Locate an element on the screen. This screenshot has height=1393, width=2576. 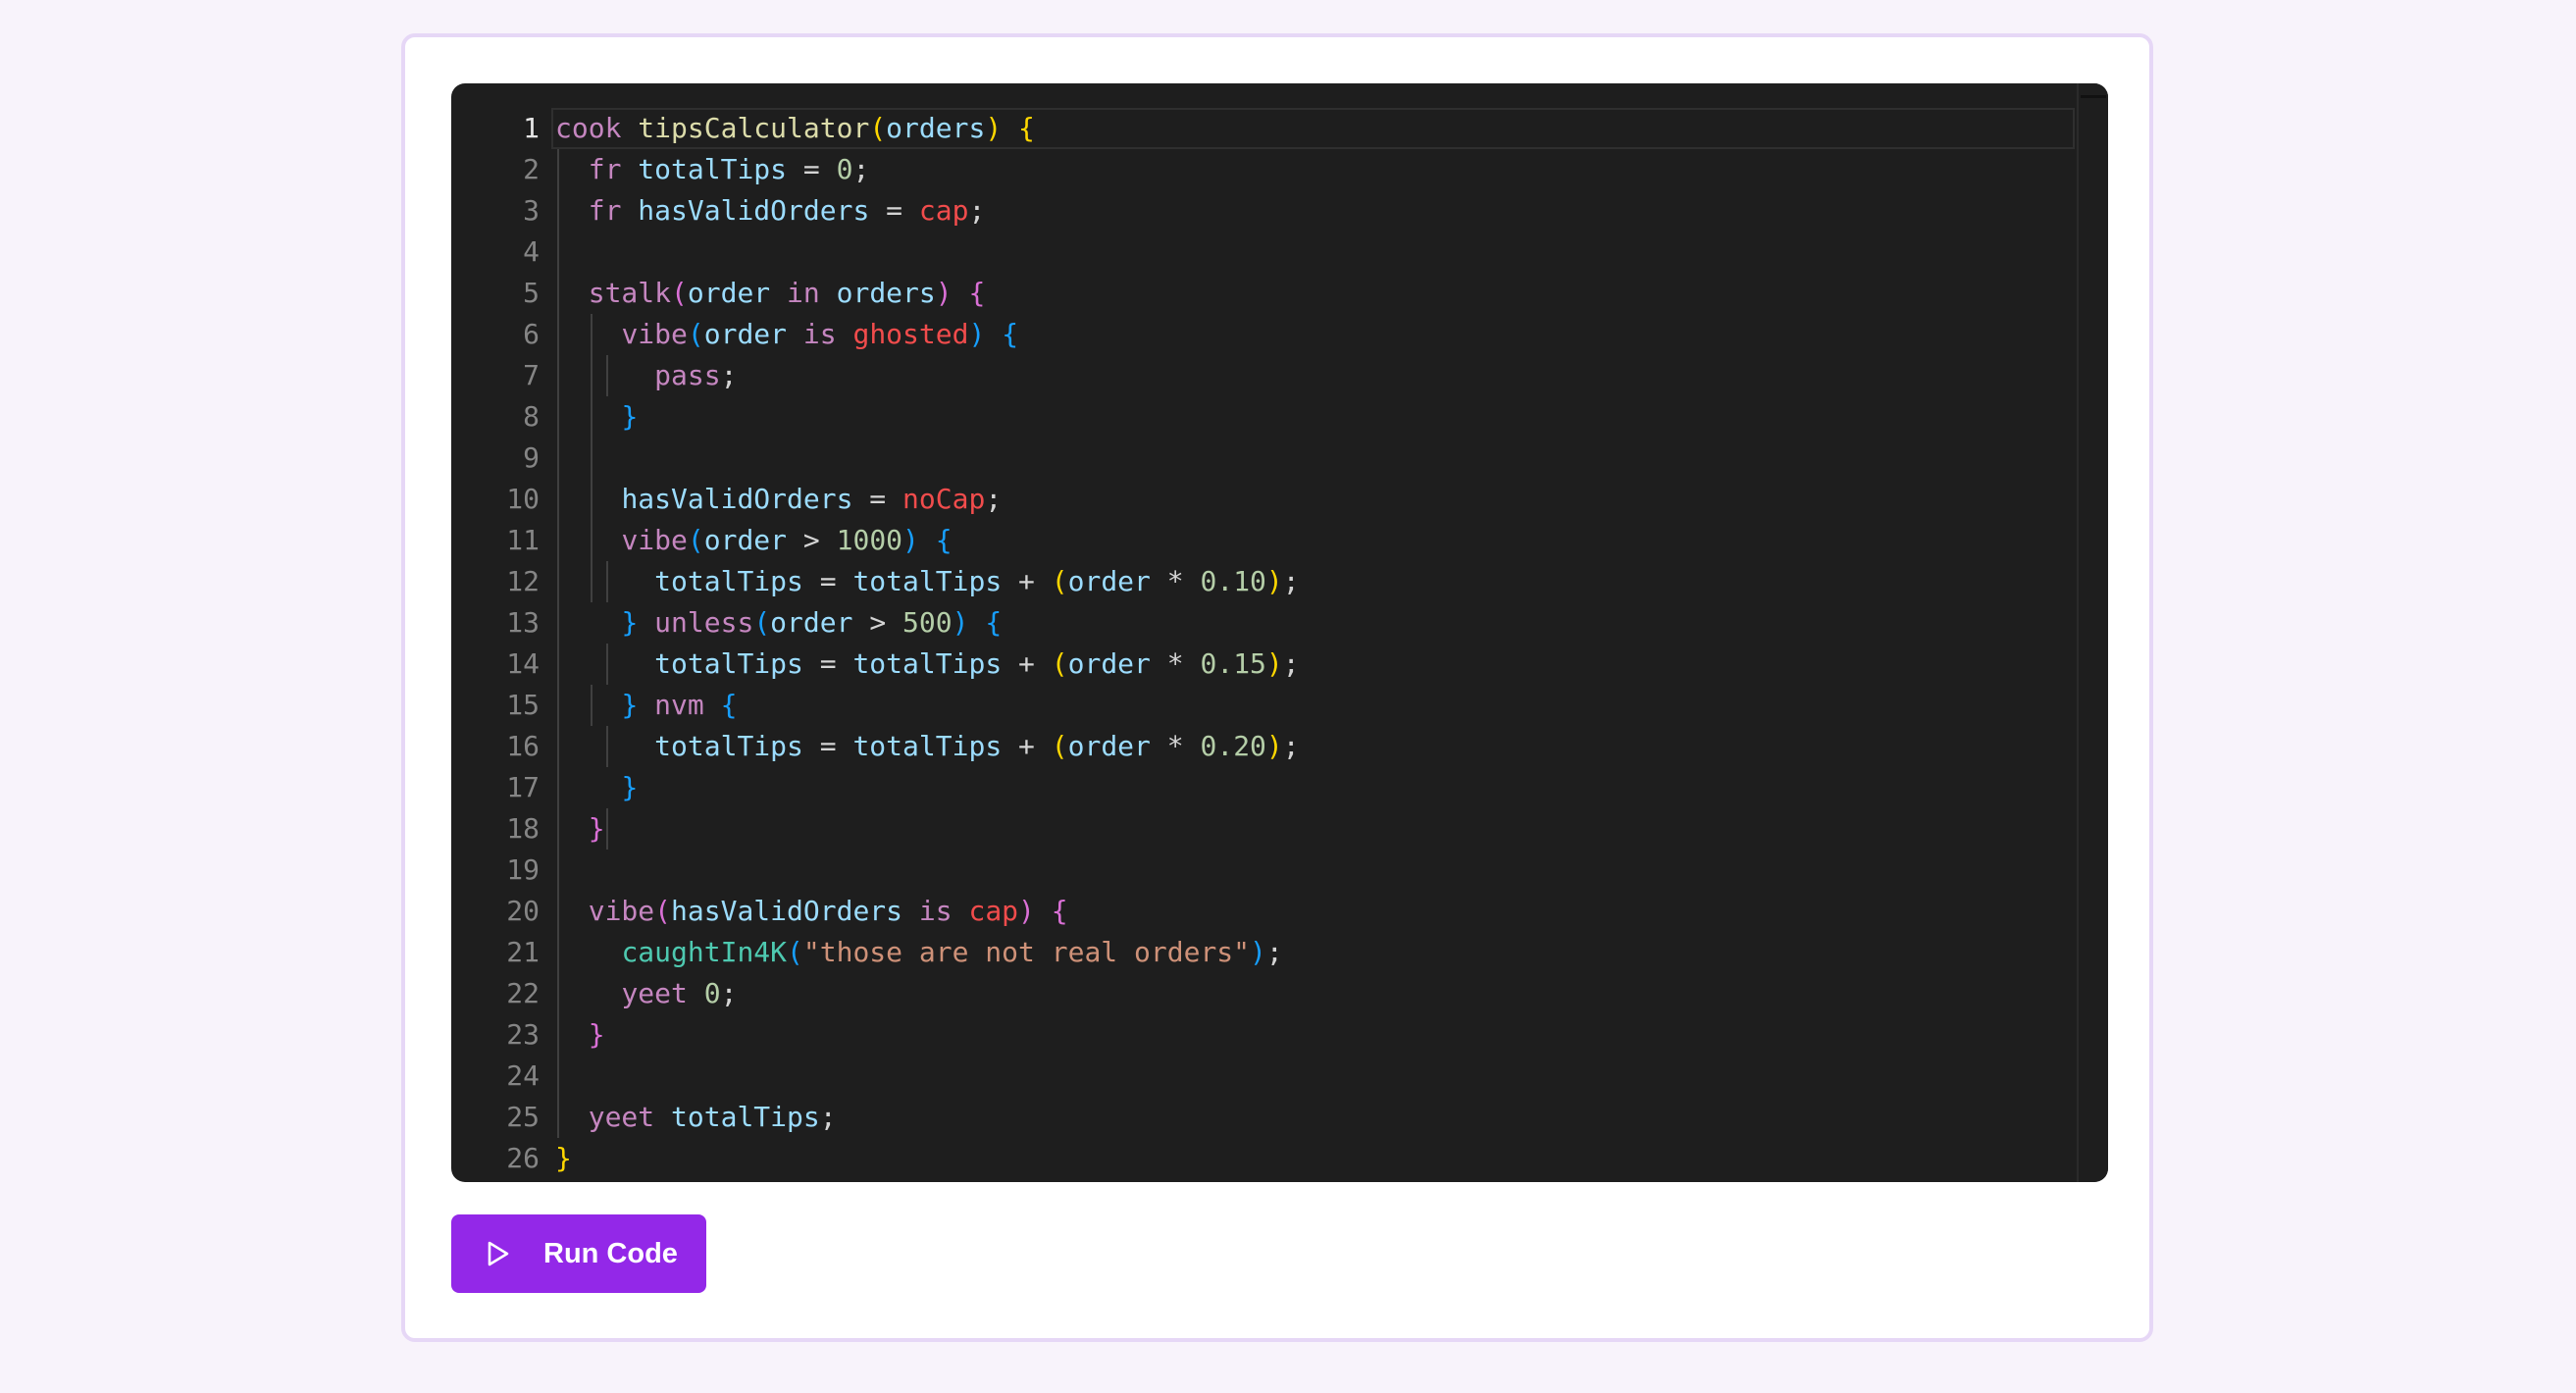
code-line: yeet 0; is located at coordinates (1317, 993).